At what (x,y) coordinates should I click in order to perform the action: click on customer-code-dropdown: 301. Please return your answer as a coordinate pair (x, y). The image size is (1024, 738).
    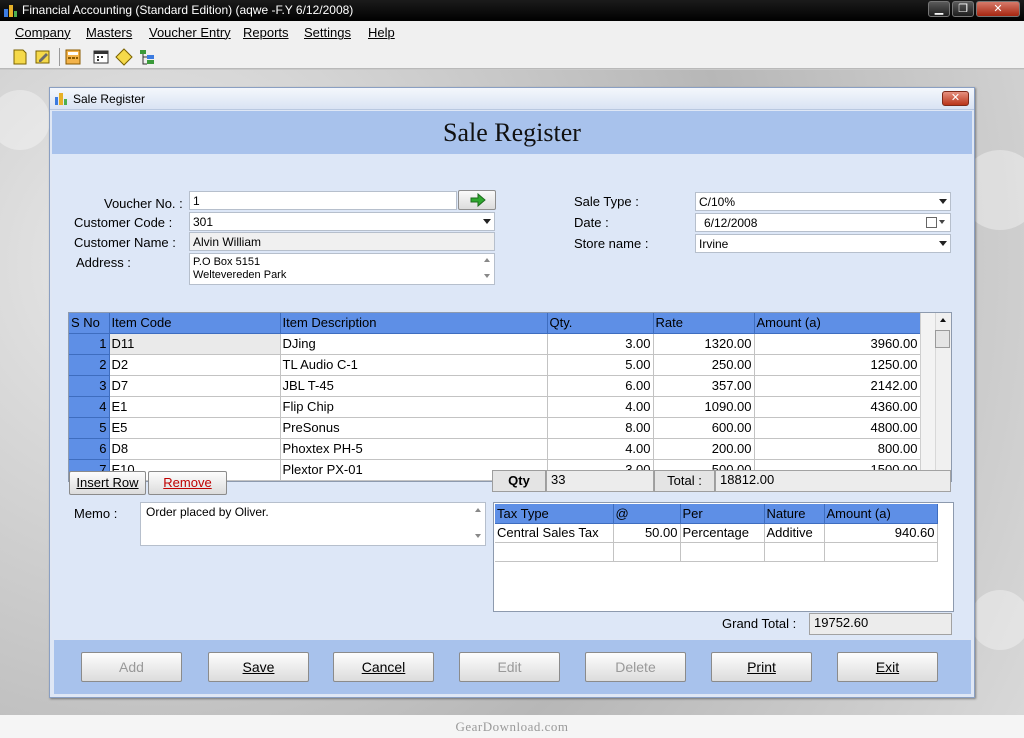
    Looking at the image, I should click on (342, 221).